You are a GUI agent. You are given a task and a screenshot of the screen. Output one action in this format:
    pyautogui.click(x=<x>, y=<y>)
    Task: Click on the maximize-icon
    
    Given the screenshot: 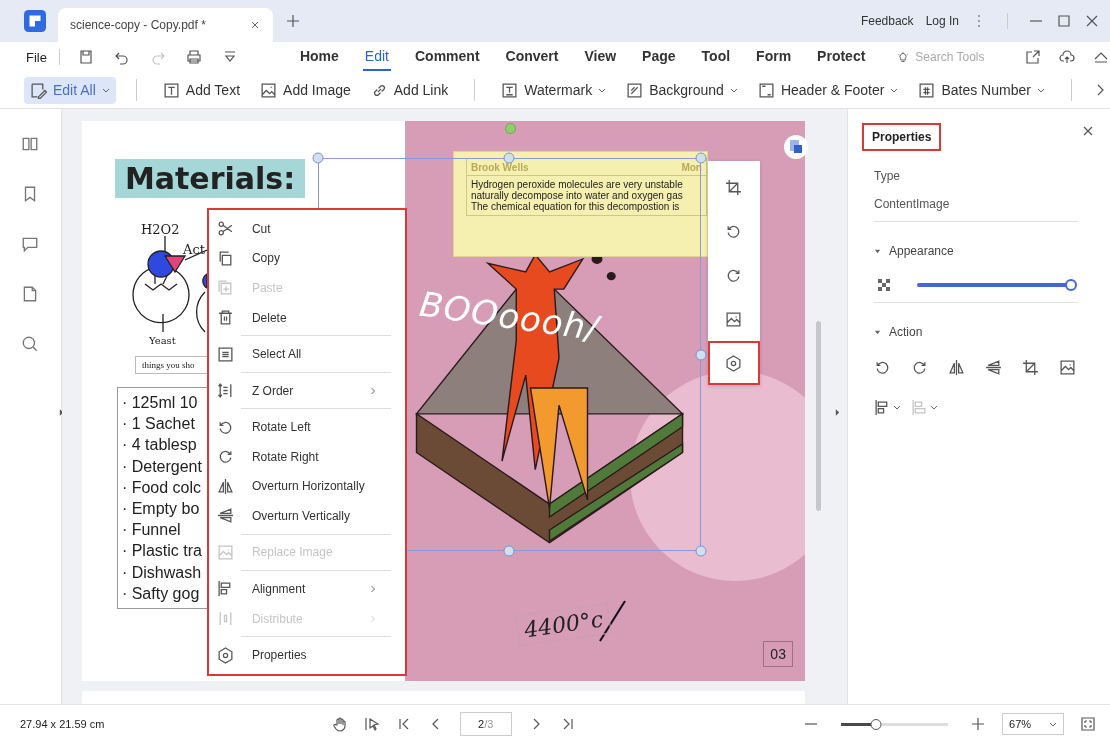 What is the action you would take?
    pyautogui.click(x=1064, y=21)
    